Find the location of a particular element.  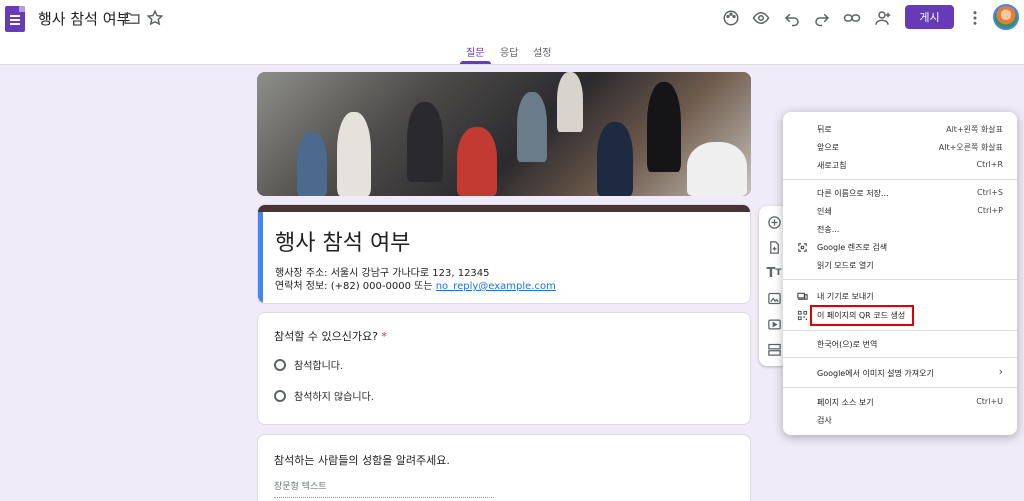

document-title: 행사 참석 여부 is located at coordinates (84, 18).